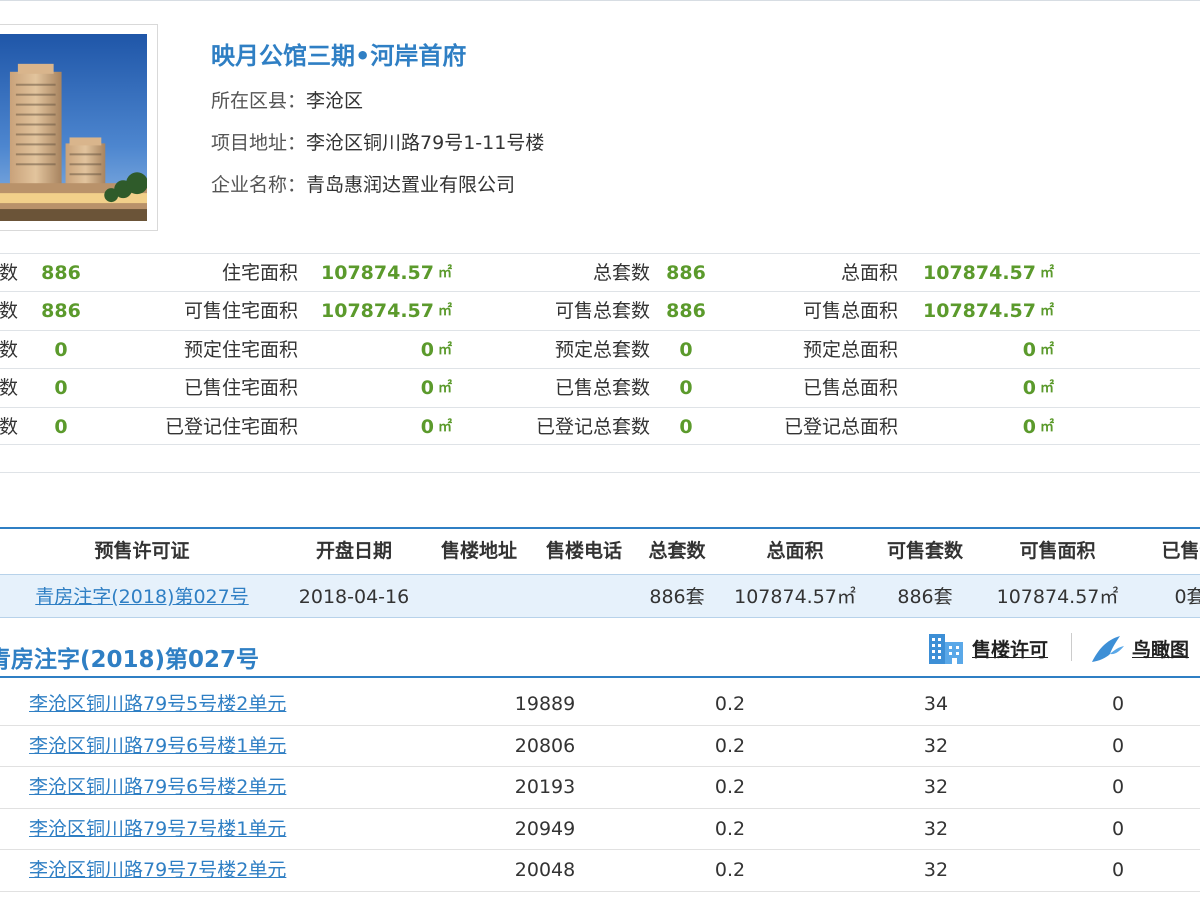 Image resolution: width=1200 pixels, height=900 pixels. Describe the element at coordinates (545, 828) in the screenshot. I see `building-cell: 20949` at that location.